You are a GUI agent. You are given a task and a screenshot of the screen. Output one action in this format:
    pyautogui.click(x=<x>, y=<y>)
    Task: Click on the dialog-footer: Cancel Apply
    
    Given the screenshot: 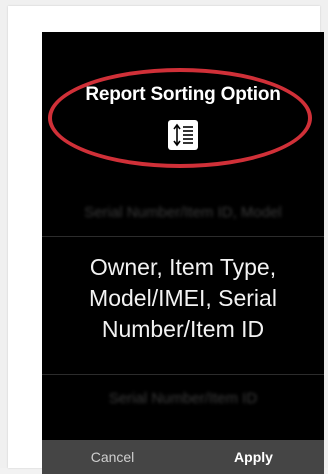 What is the action you would take?
    pyautogui.click(x=183, y=457)
    